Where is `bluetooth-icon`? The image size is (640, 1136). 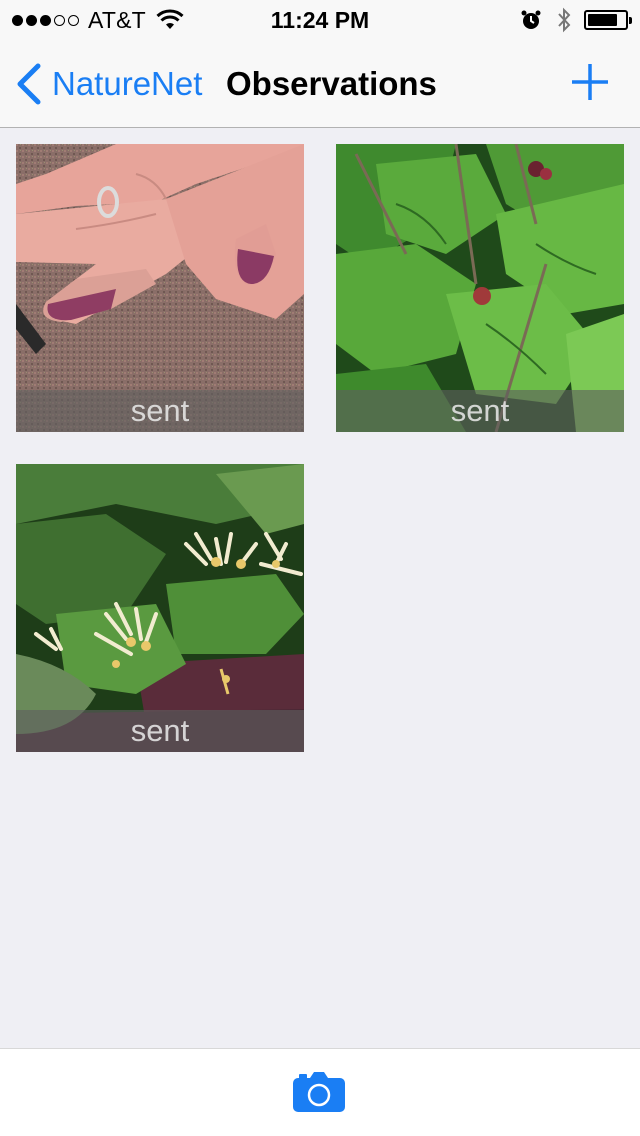 bluetooth-icon is located at coordinates (564, 20).